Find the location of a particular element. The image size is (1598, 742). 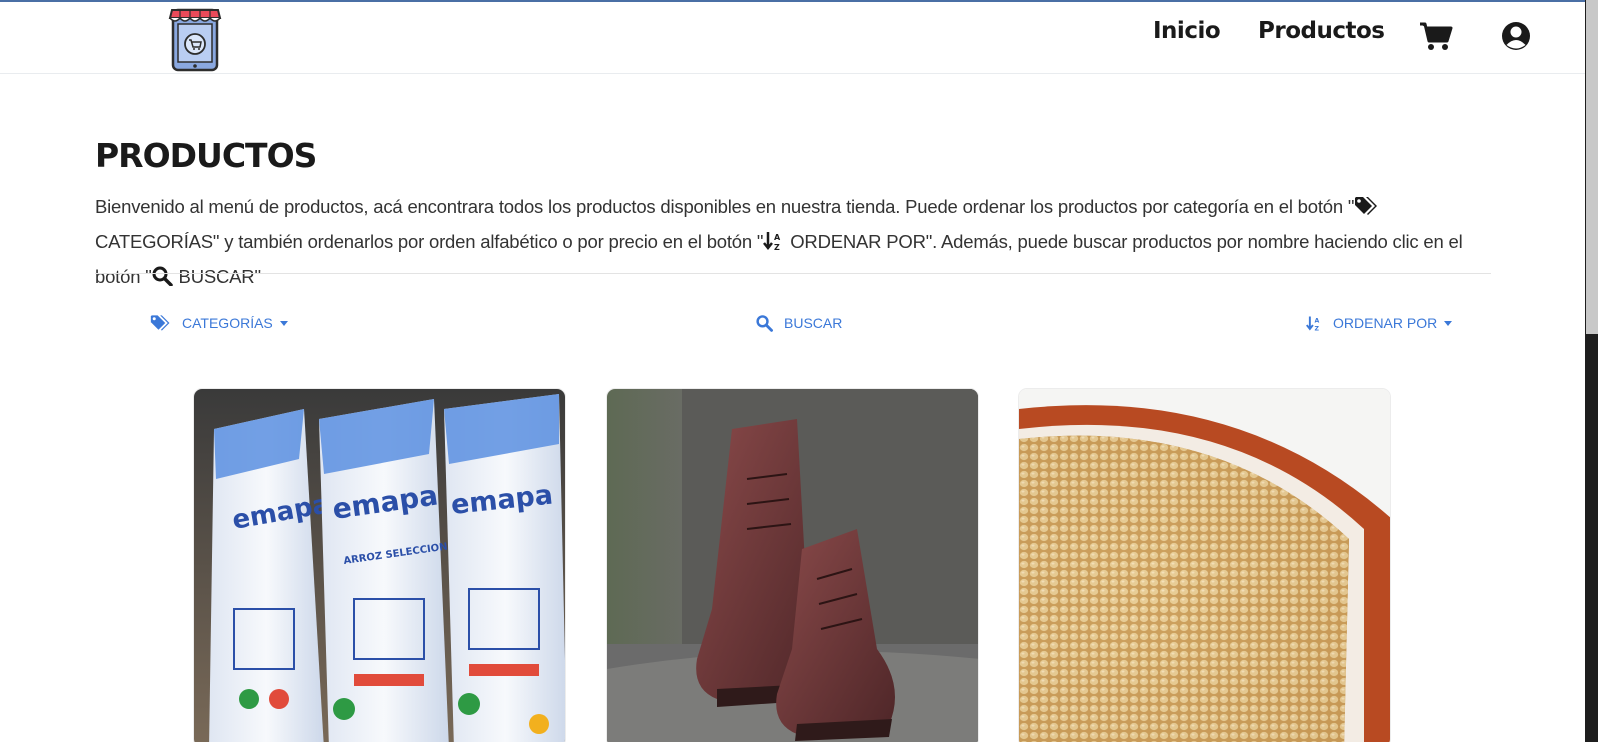

product-image-quinoa-bowl is located at coordinates (1204, 565).